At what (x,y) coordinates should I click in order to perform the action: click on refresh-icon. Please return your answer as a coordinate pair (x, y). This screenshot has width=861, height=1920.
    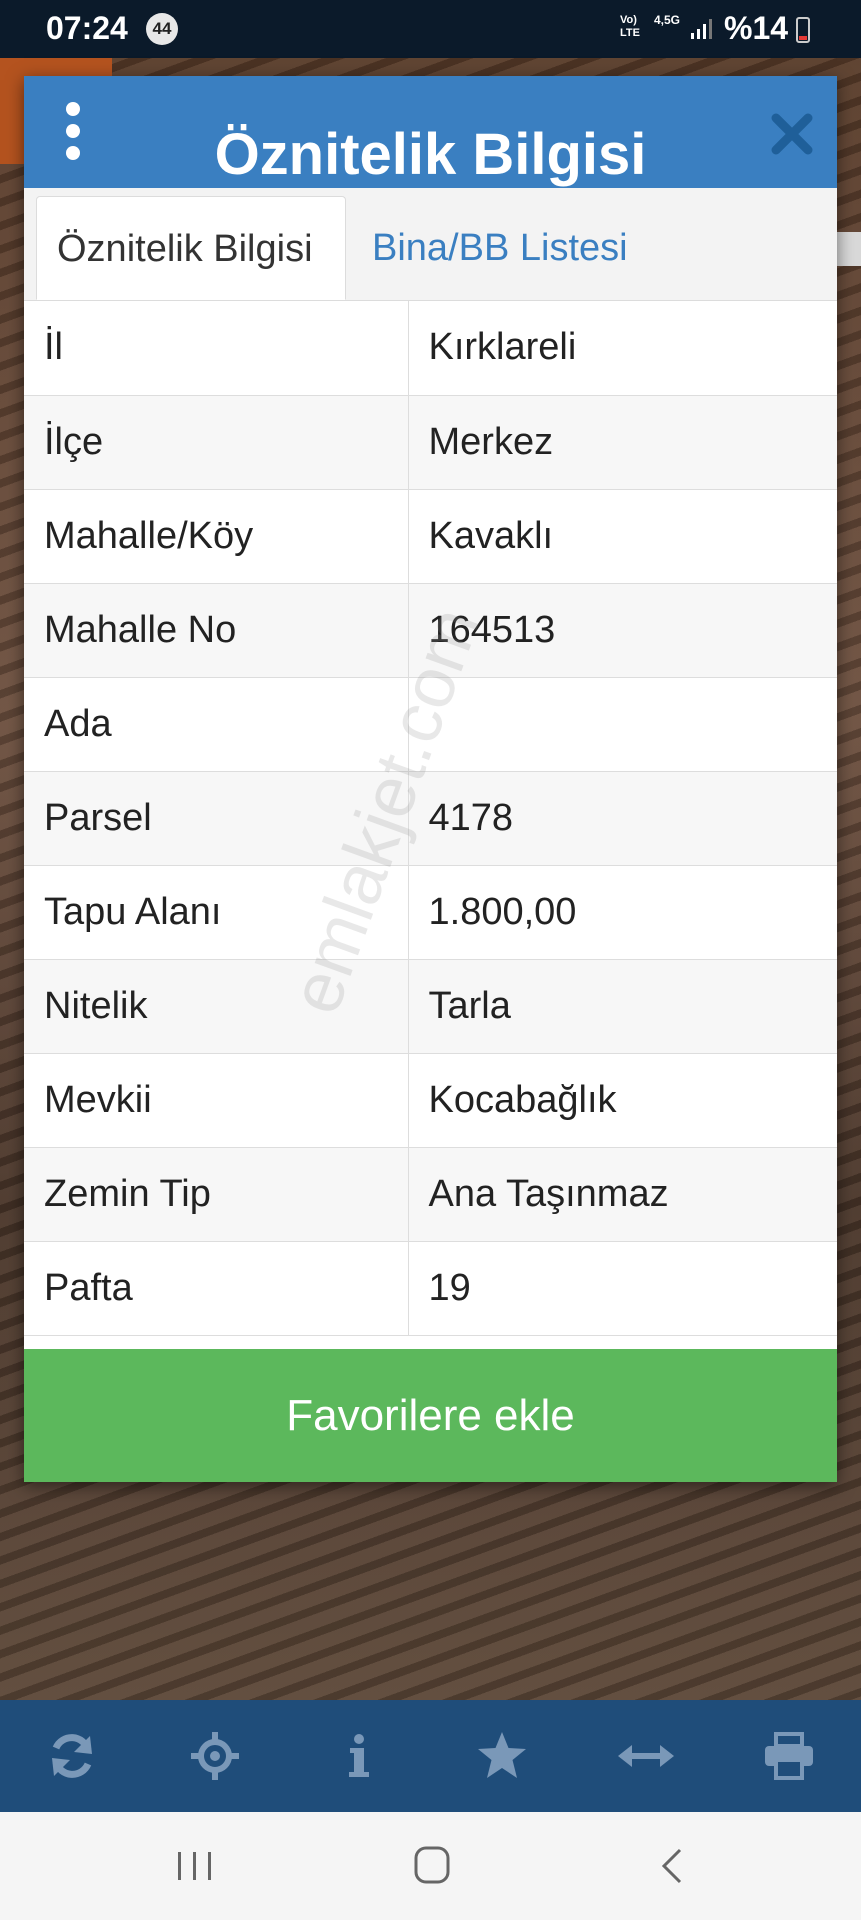
    Looking at the image, I should click on (72, 1756).